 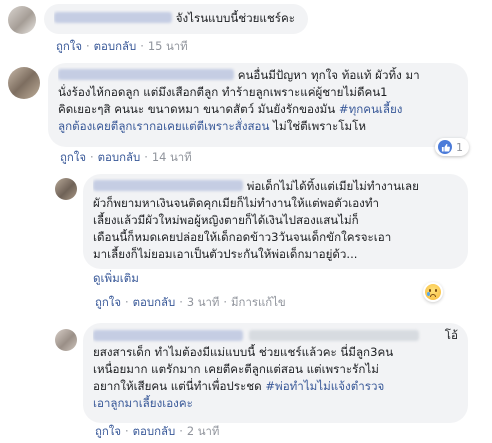 I want to click on see-more-link: ดูเพิ่มเติม, so click(x=116, y=279).